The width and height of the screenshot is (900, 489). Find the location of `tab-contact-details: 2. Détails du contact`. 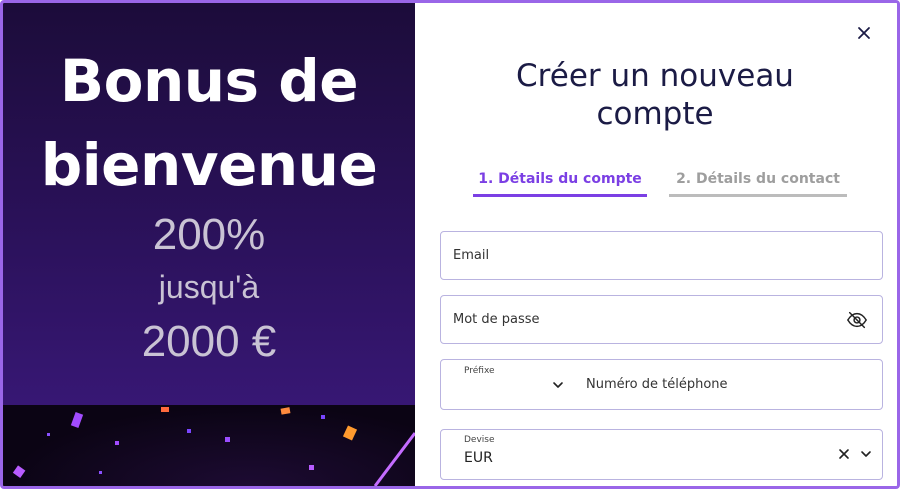

tab-contact-details: 2. Détails du contact is located at coordinates (758, 184).